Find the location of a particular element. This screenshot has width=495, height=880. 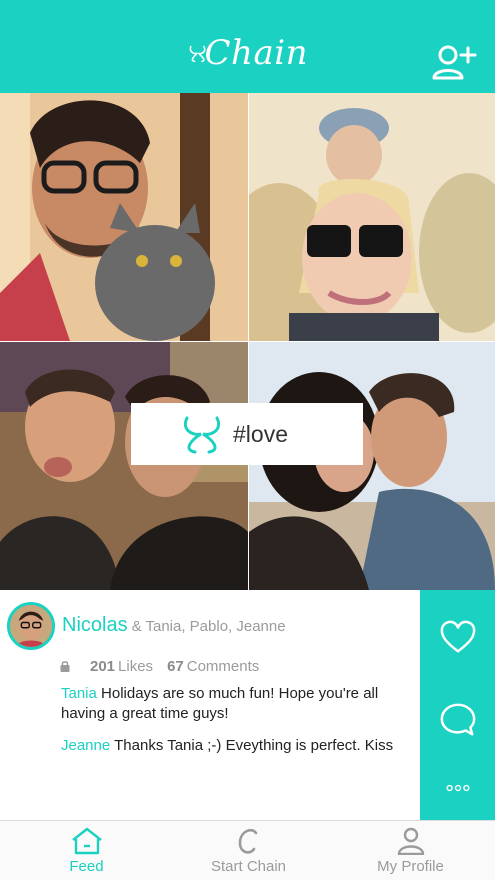

comment-user: Jeanne is located at coordinates (85, 745).